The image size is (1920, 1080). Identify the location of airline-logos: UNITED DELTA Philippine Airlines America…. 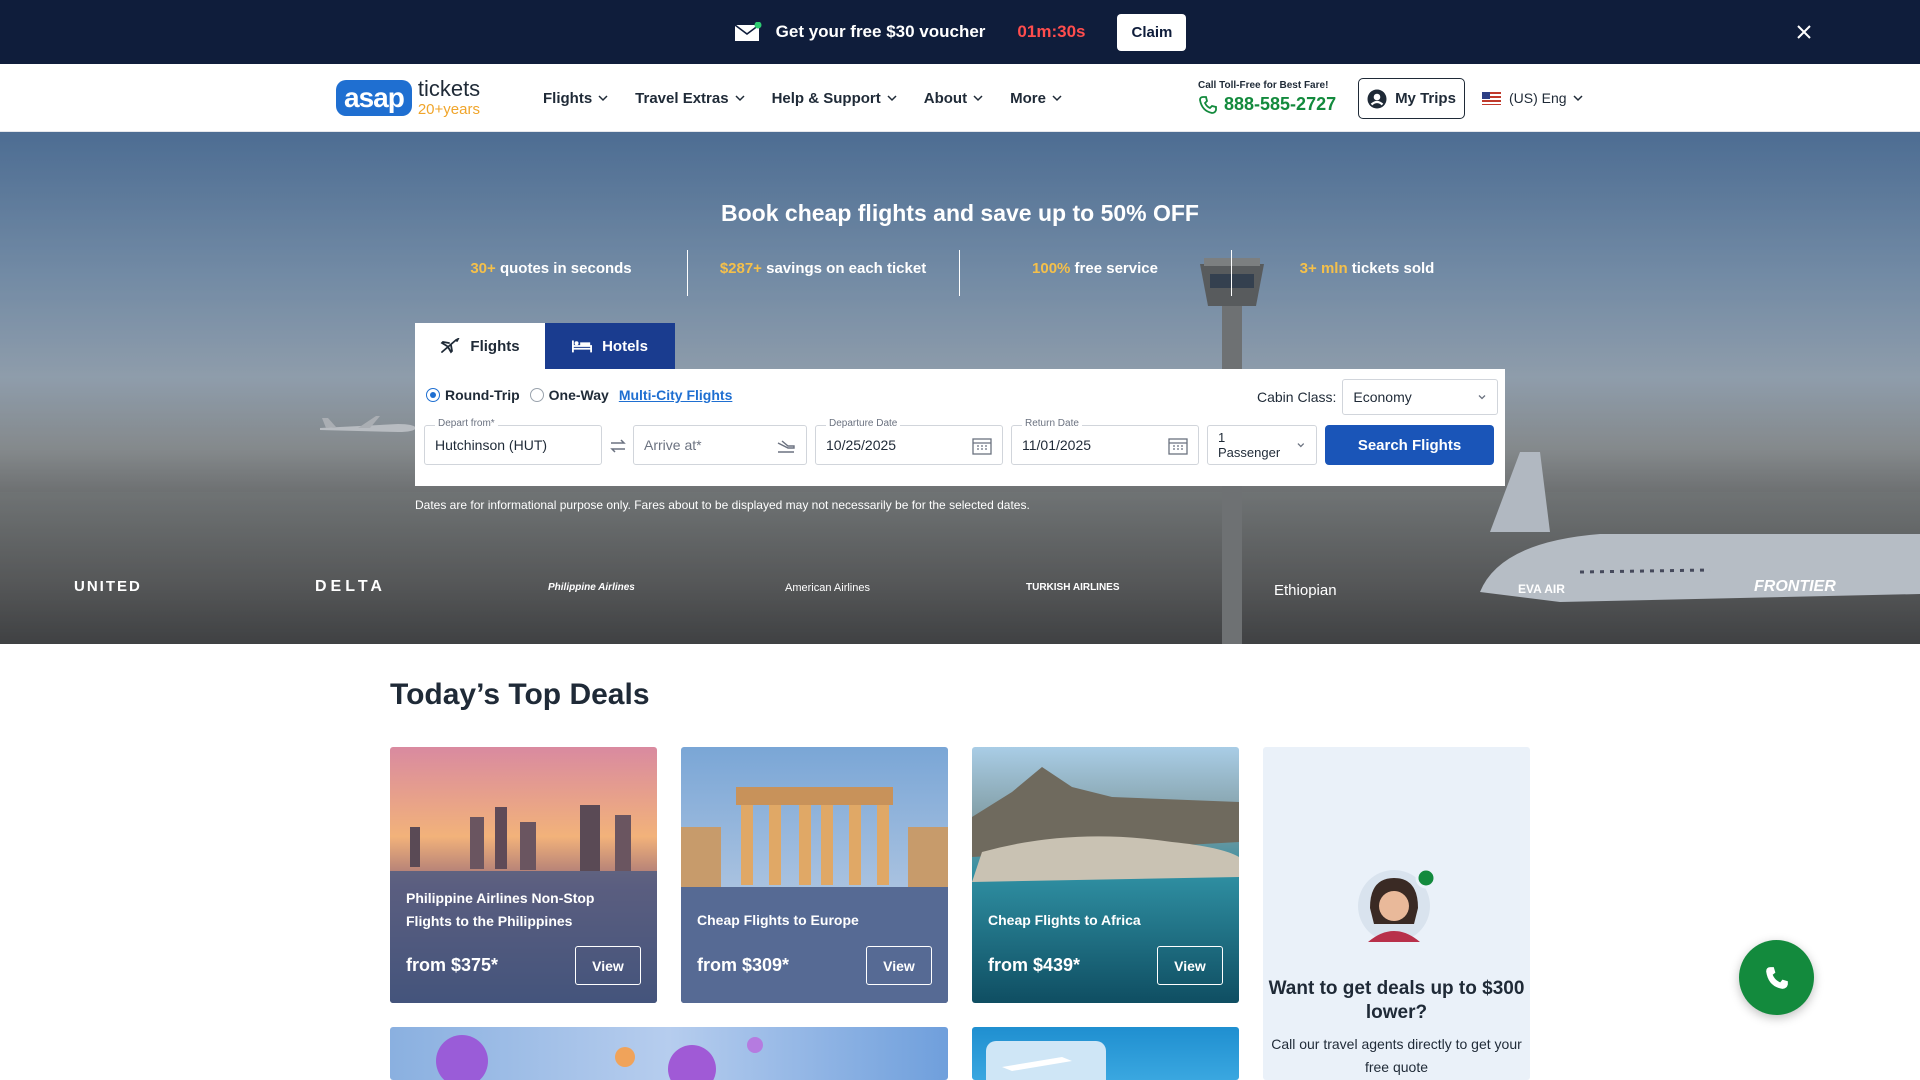
(960, 590).